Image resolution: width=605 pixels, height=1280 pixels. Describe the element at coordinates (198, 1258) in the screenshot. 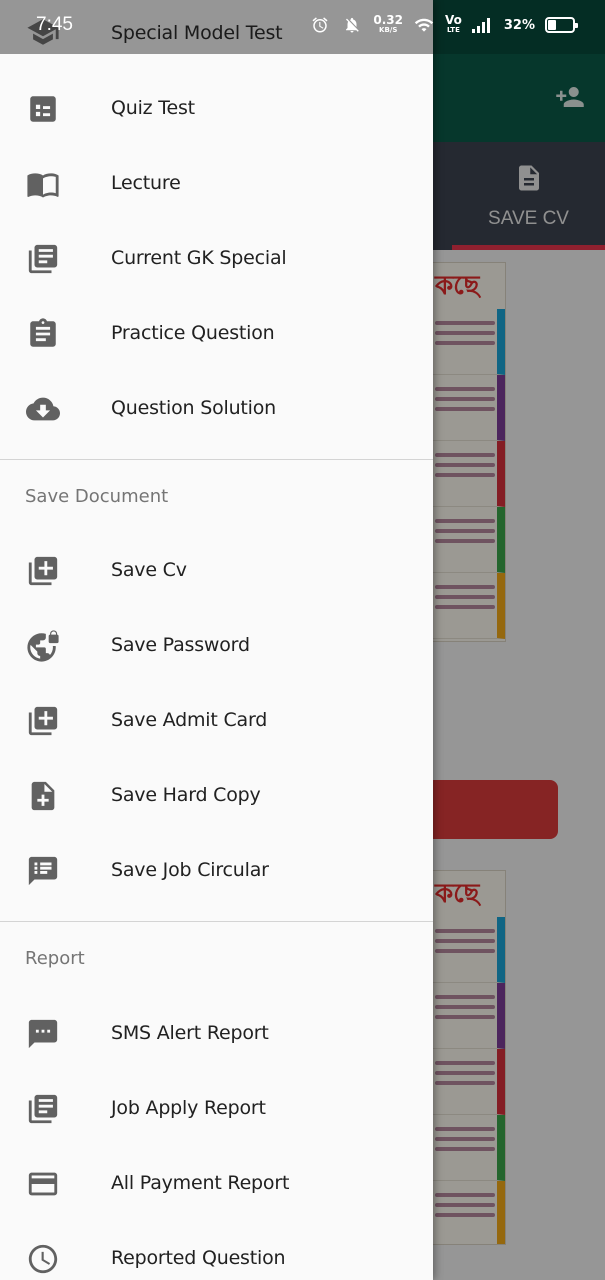

I see `drawer-item-label: Reported Question` at that location.